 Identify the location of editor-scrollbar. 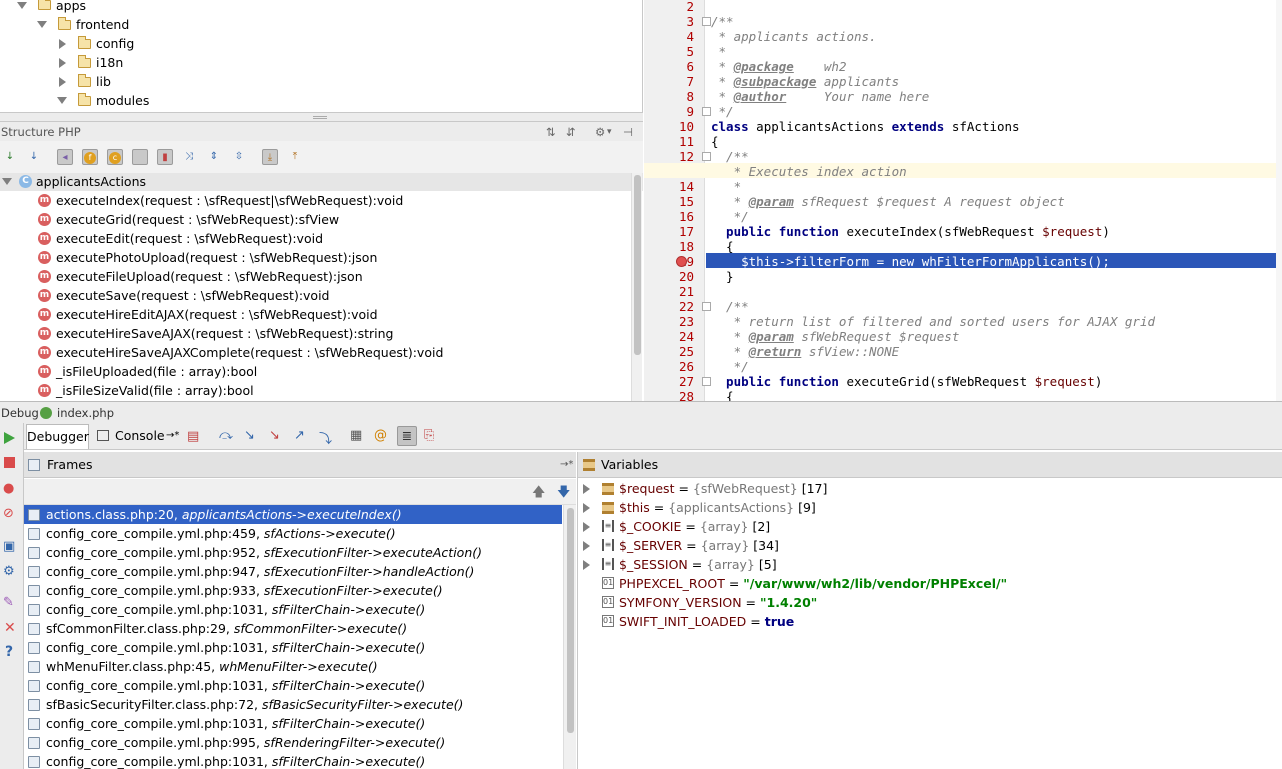
(1279, 200).